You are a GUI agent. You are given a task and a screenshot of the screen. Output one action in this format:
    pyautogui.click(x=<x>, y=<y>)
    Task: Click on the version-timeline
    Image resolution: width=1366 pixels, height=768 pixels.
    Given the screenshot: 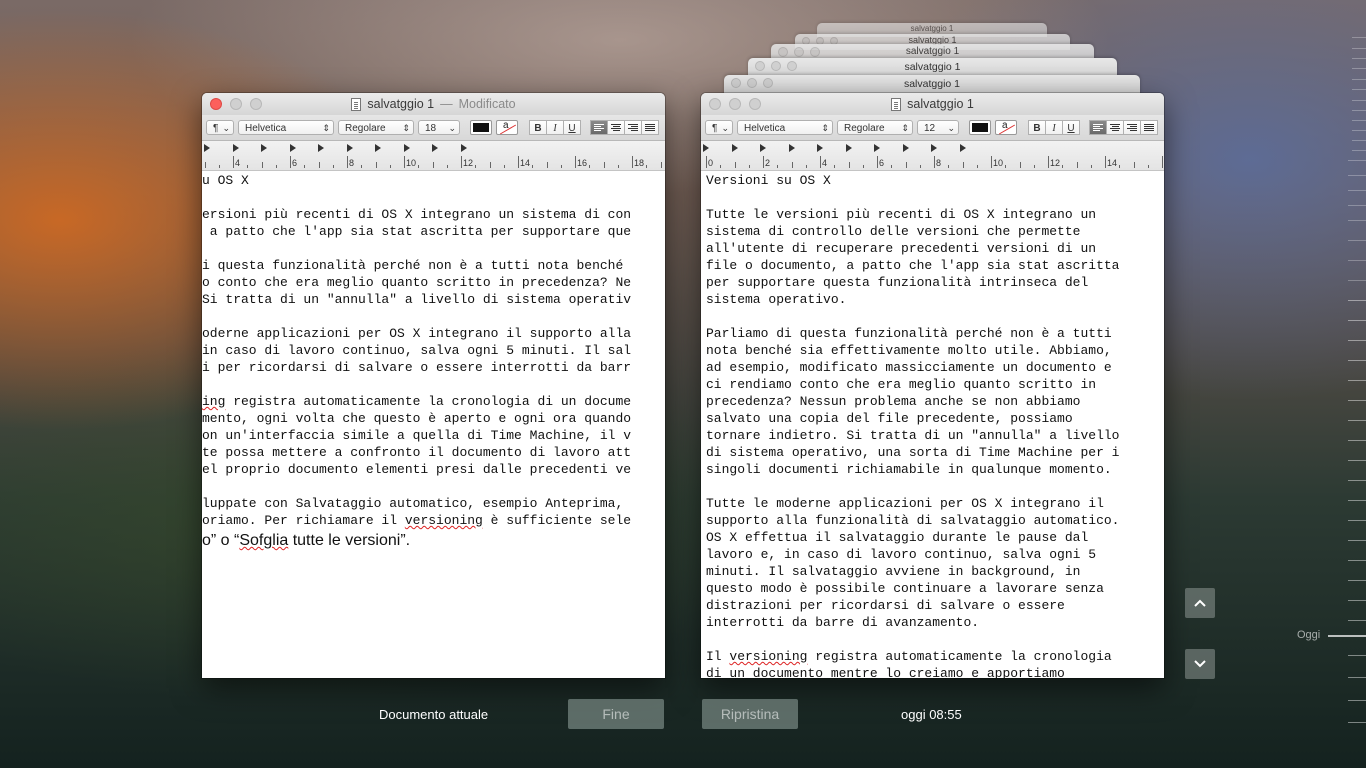 What is the action you would take?
    pyautogui.click(x=1336, y=384)
    